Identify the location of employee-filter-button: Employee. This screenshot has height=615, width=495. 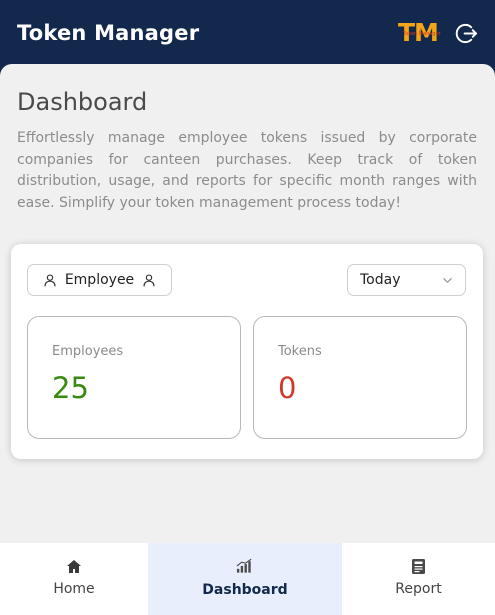
(99, 280).